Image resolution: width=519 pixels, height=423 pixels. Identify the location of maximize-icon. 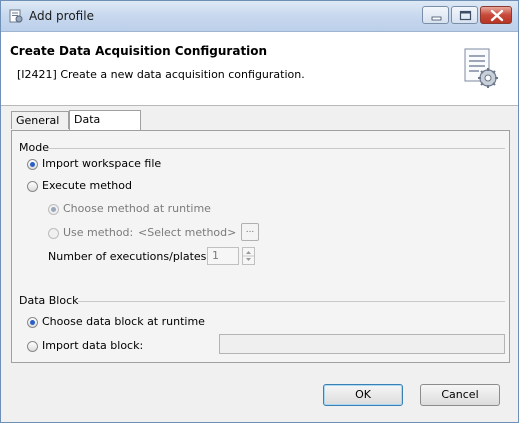
(465, 15).